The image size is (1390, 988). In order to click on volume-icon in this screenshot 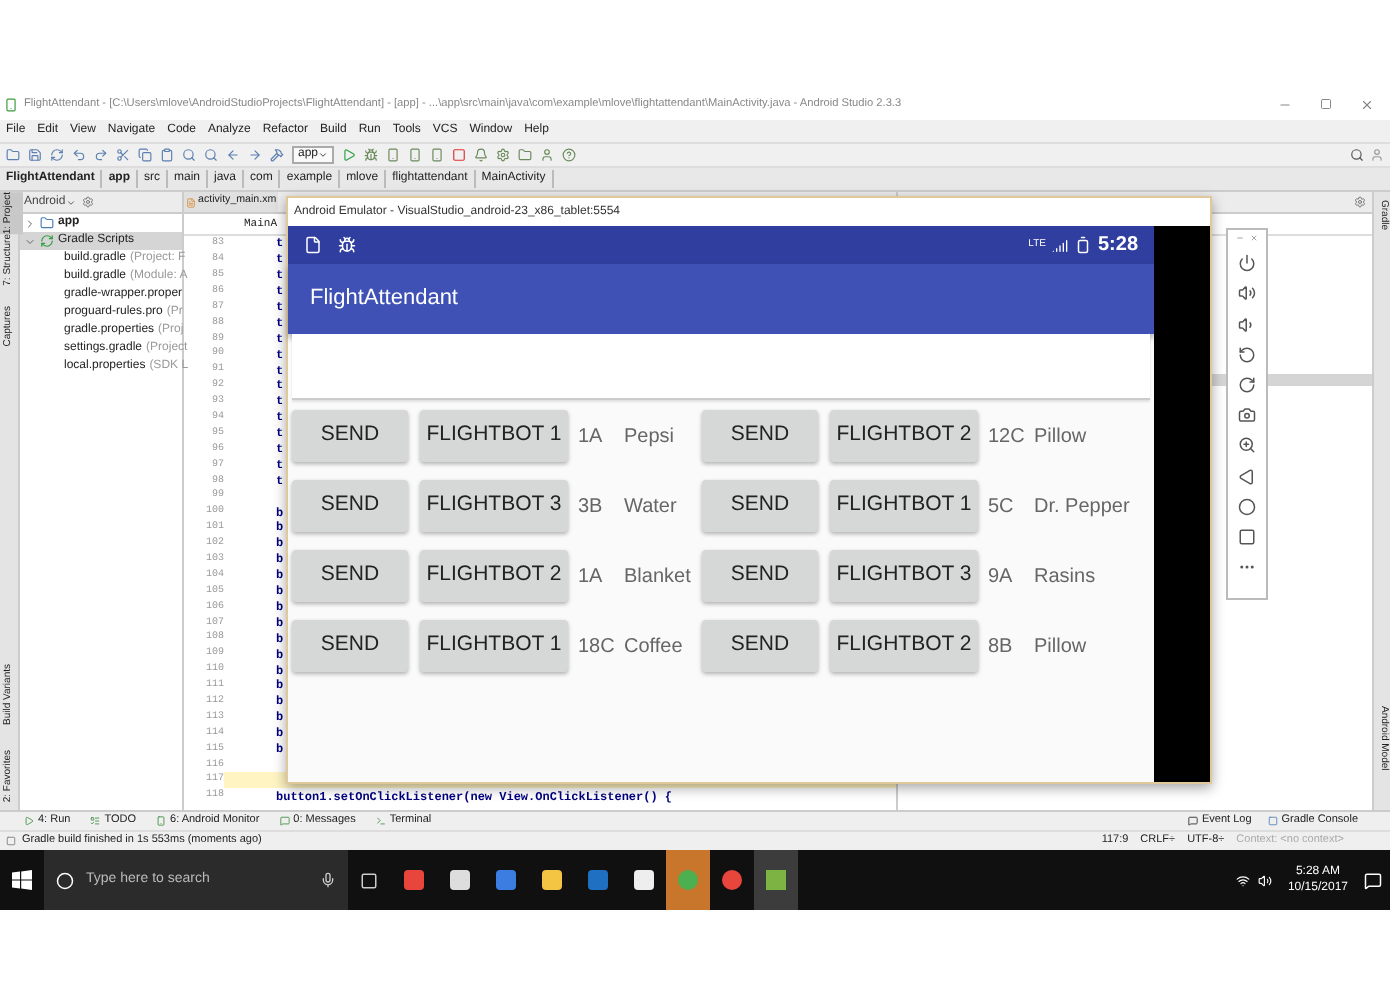, I will do `click(1264, 880)`.